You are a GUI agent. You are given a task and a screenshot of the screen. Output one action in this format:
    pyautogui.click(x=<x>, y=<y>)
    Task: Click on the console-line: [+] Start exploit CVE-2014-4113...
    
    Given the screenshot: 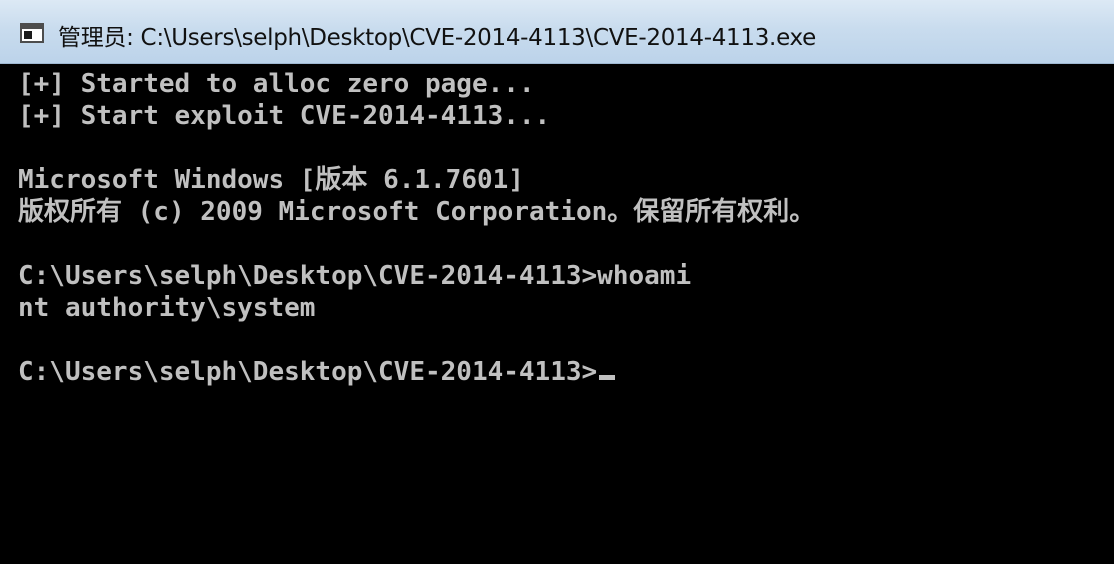 What is the action you would take?
    pyautogui.click(x=284, y=116)
    